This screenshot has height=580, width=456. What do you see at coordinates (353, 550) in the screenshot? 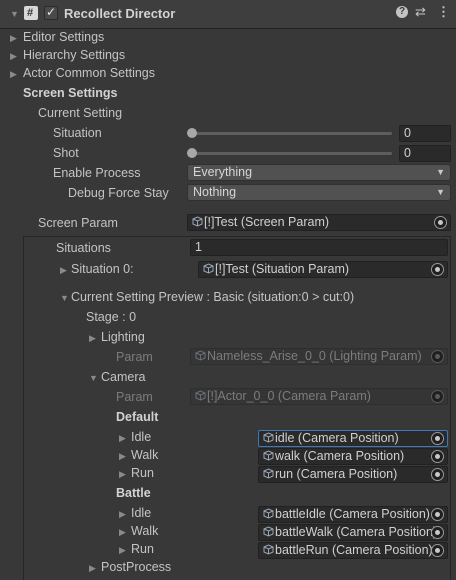
I see `battle-run-field: battleRun (Camera Position)` at bounding box center [353, 550].